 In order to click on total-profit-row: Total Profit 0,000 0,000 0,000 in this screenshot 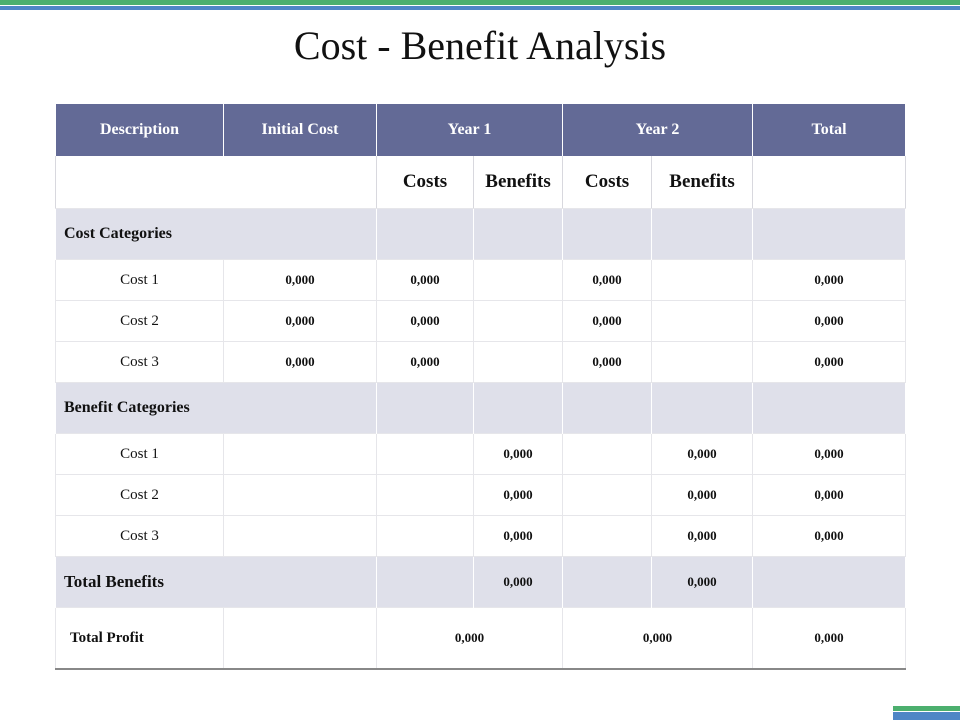, I will do `click(481, 638)`.